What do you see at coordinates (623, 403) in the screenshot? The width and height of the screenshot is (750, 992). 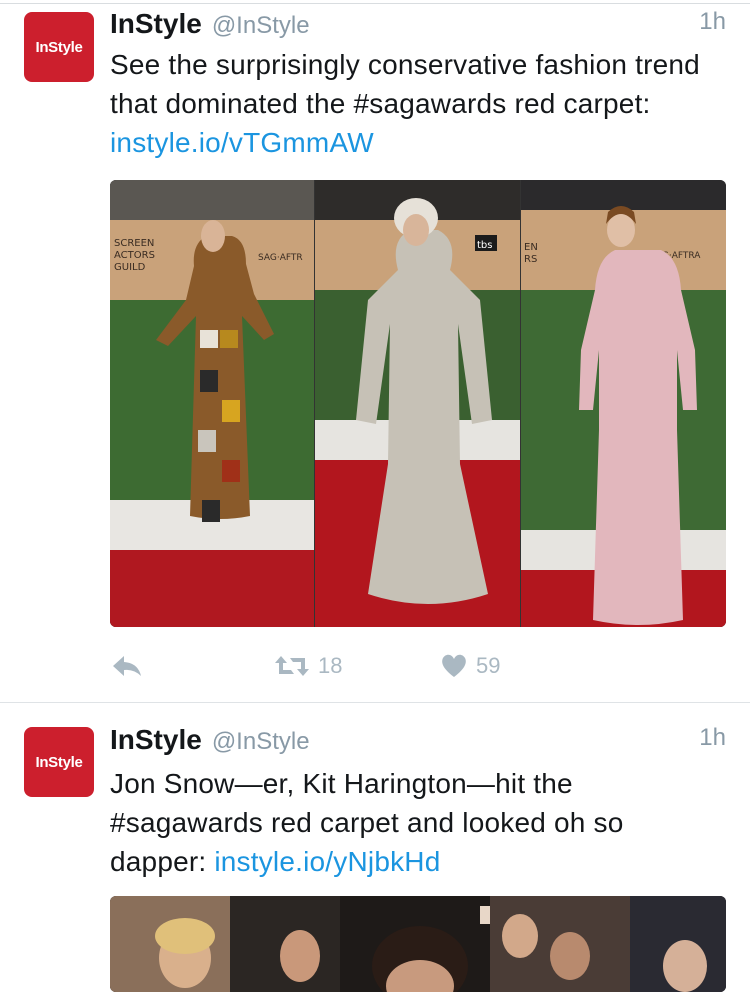 I see `photo-panel-3: EN RS SAG·AFTRA` at bounding box center [623, 403].